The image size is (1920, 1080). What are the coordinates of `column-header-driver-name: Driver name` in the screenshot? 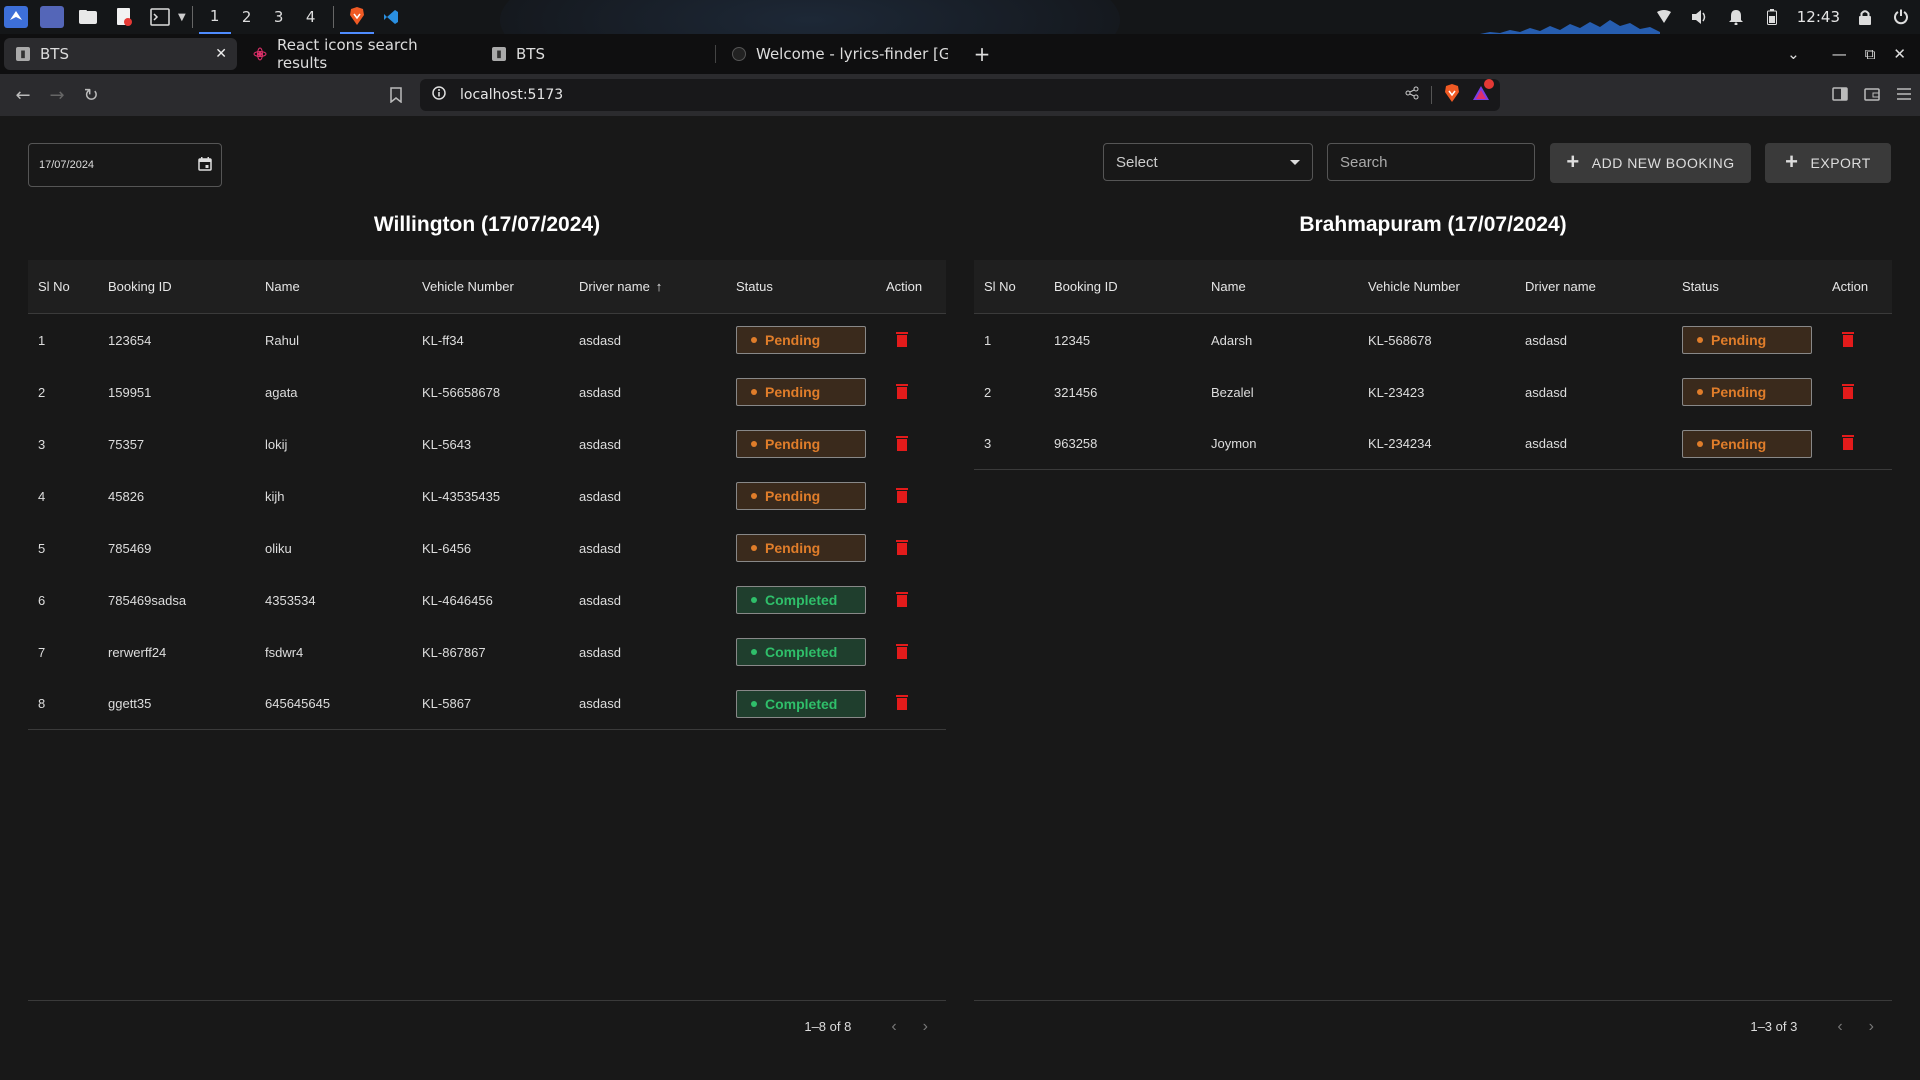 It's located at (1593, 286).